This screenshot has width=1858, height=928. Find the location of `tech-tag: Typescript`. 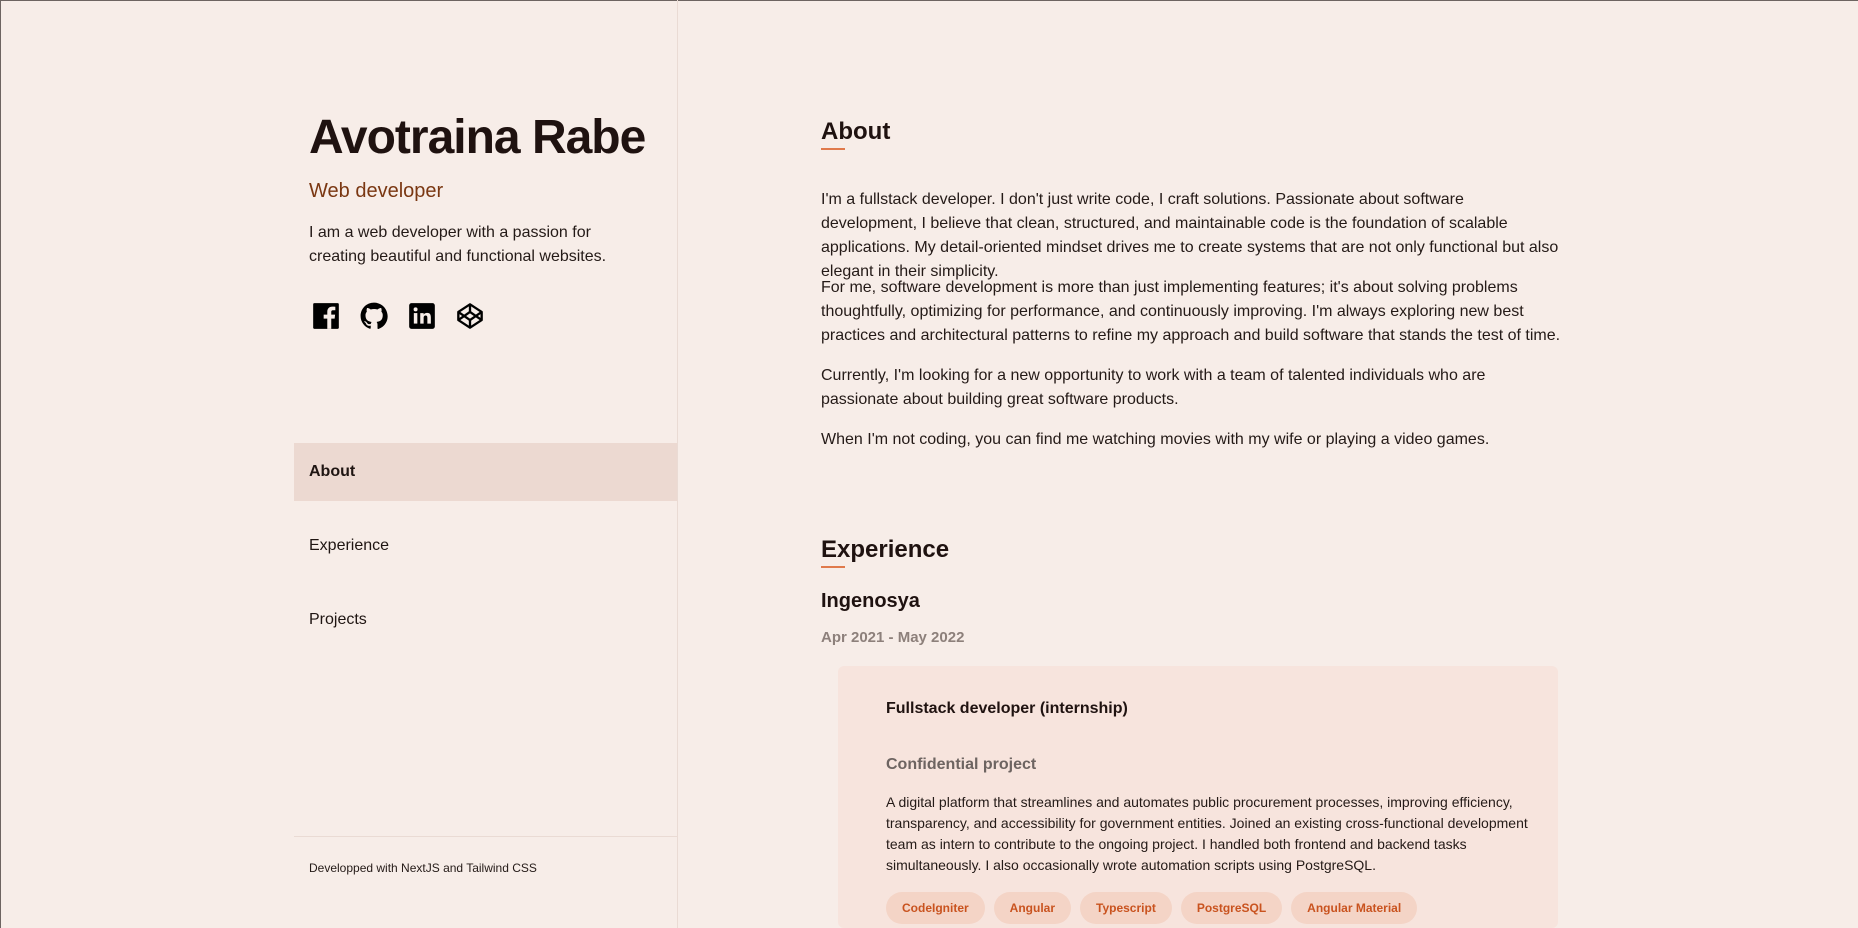

tech-tag: Typescript is located at coordinates (1126, 908).